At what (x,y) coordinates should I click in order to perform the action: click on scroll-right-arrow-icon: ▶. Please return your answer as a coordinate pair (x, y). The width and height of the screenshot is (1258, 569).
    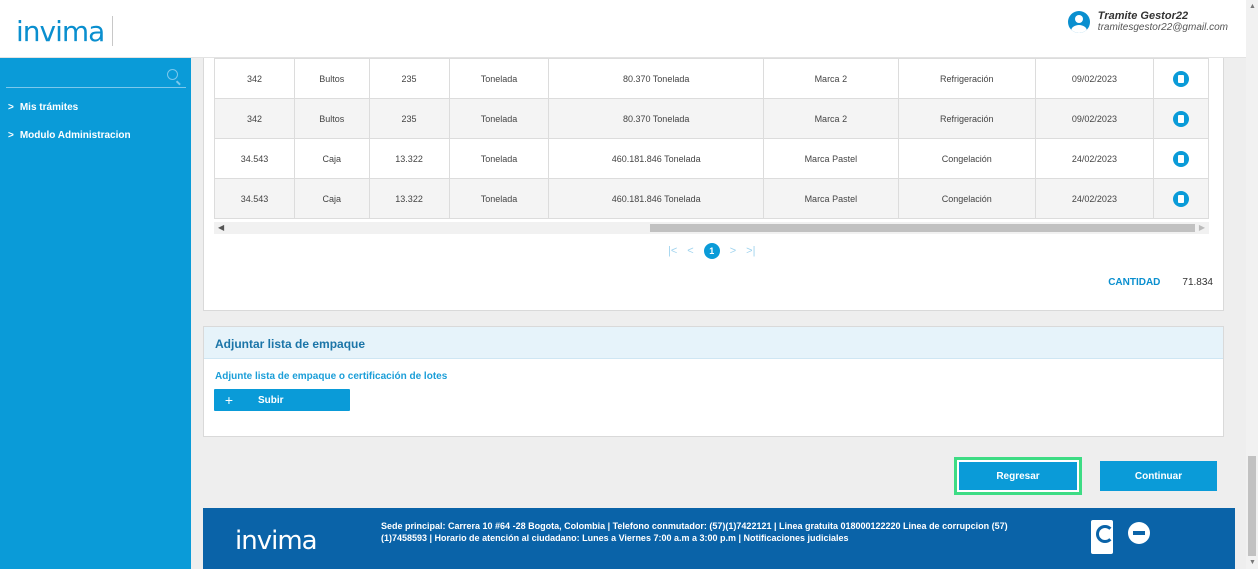
    Looking at the image, I should click on (1202, 227).